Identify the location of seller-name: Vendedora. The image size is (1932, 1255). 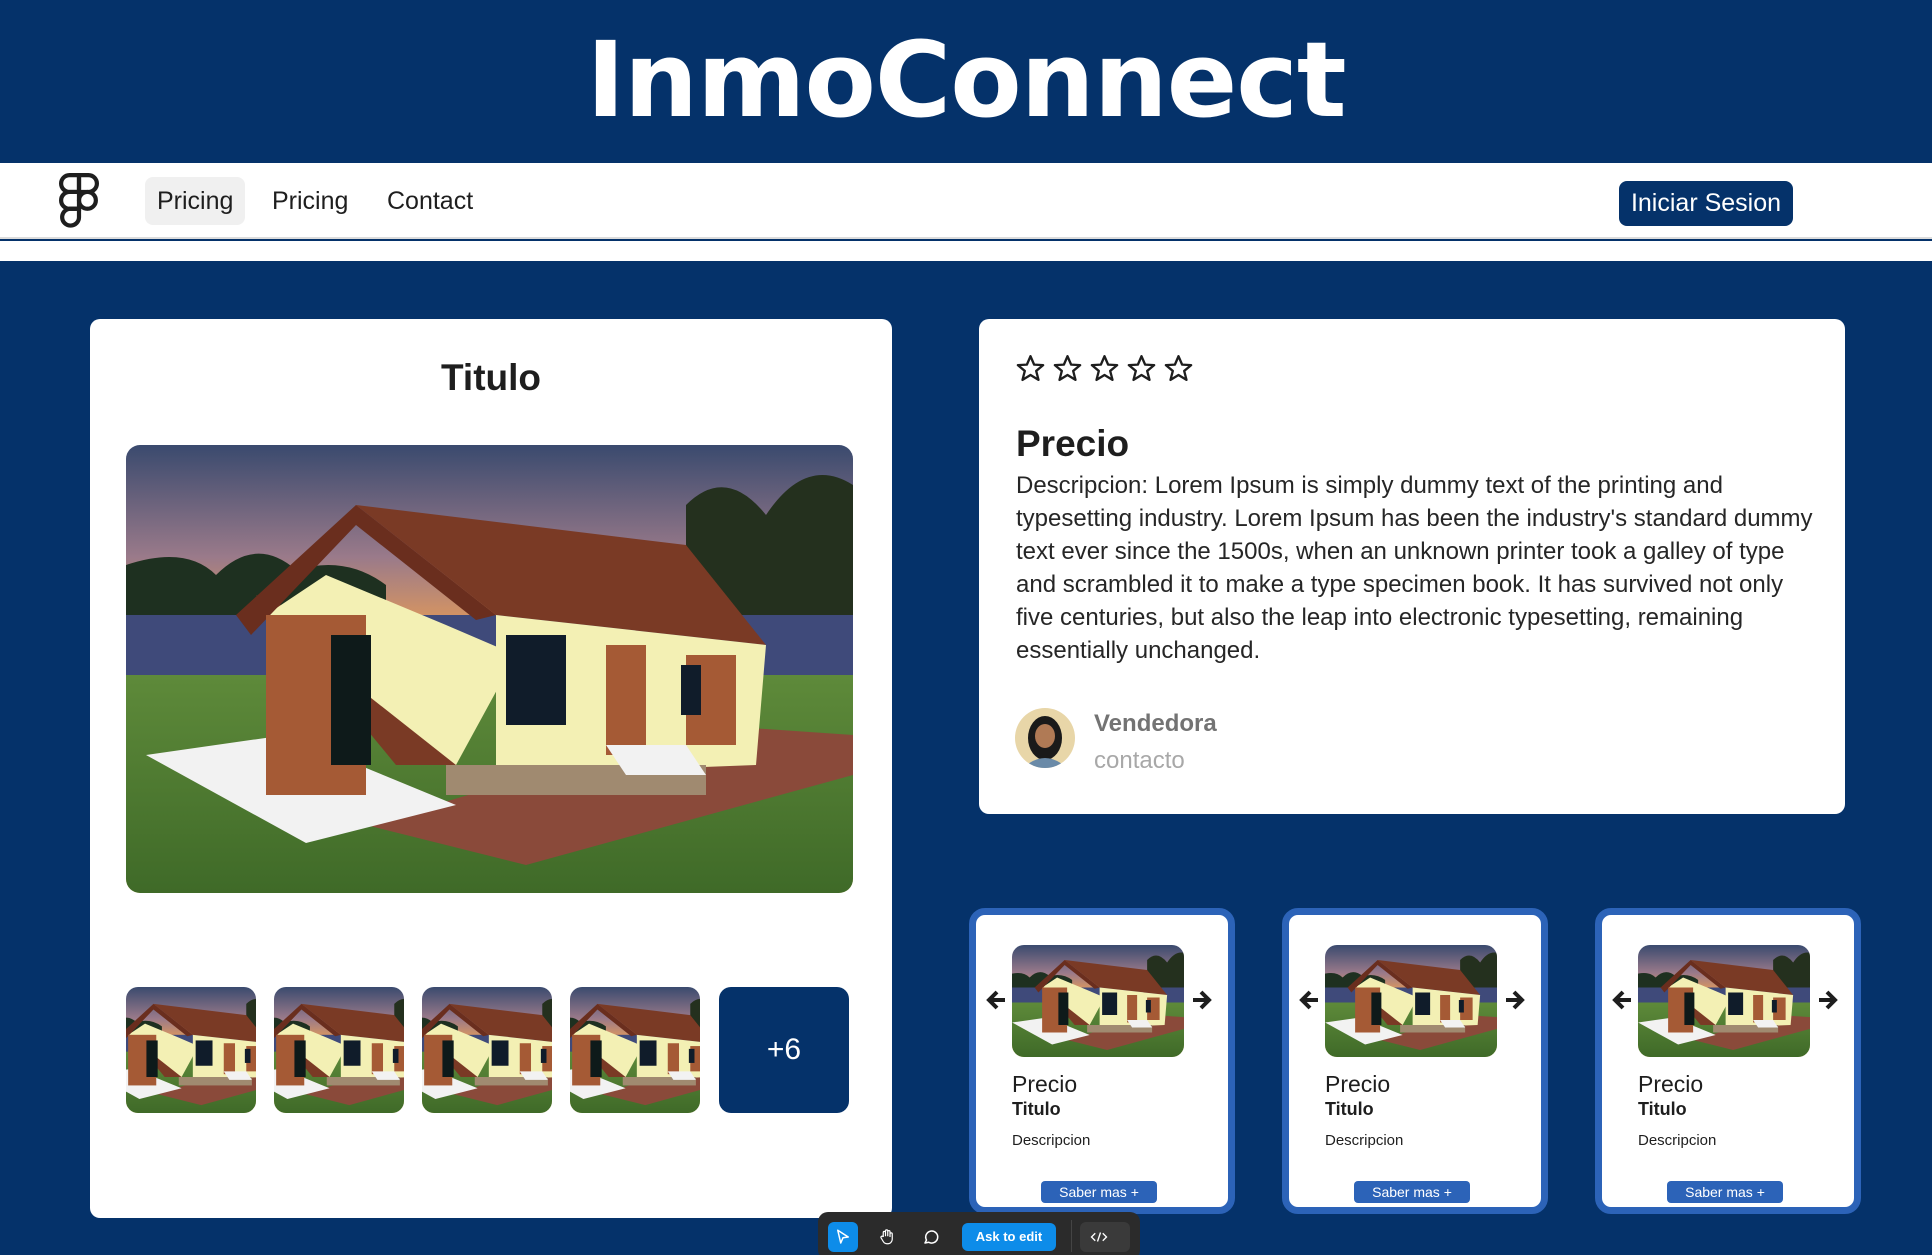
(1155, 723).